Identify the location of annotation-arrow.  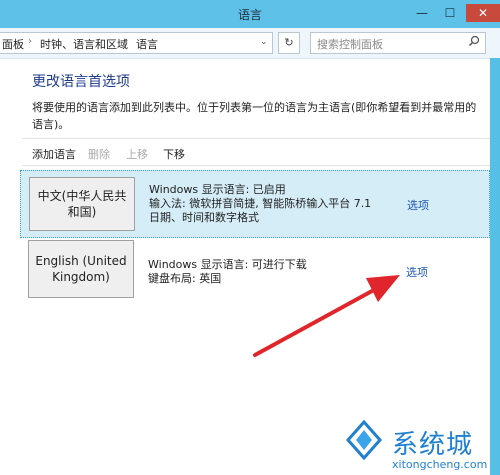
(326, 316).